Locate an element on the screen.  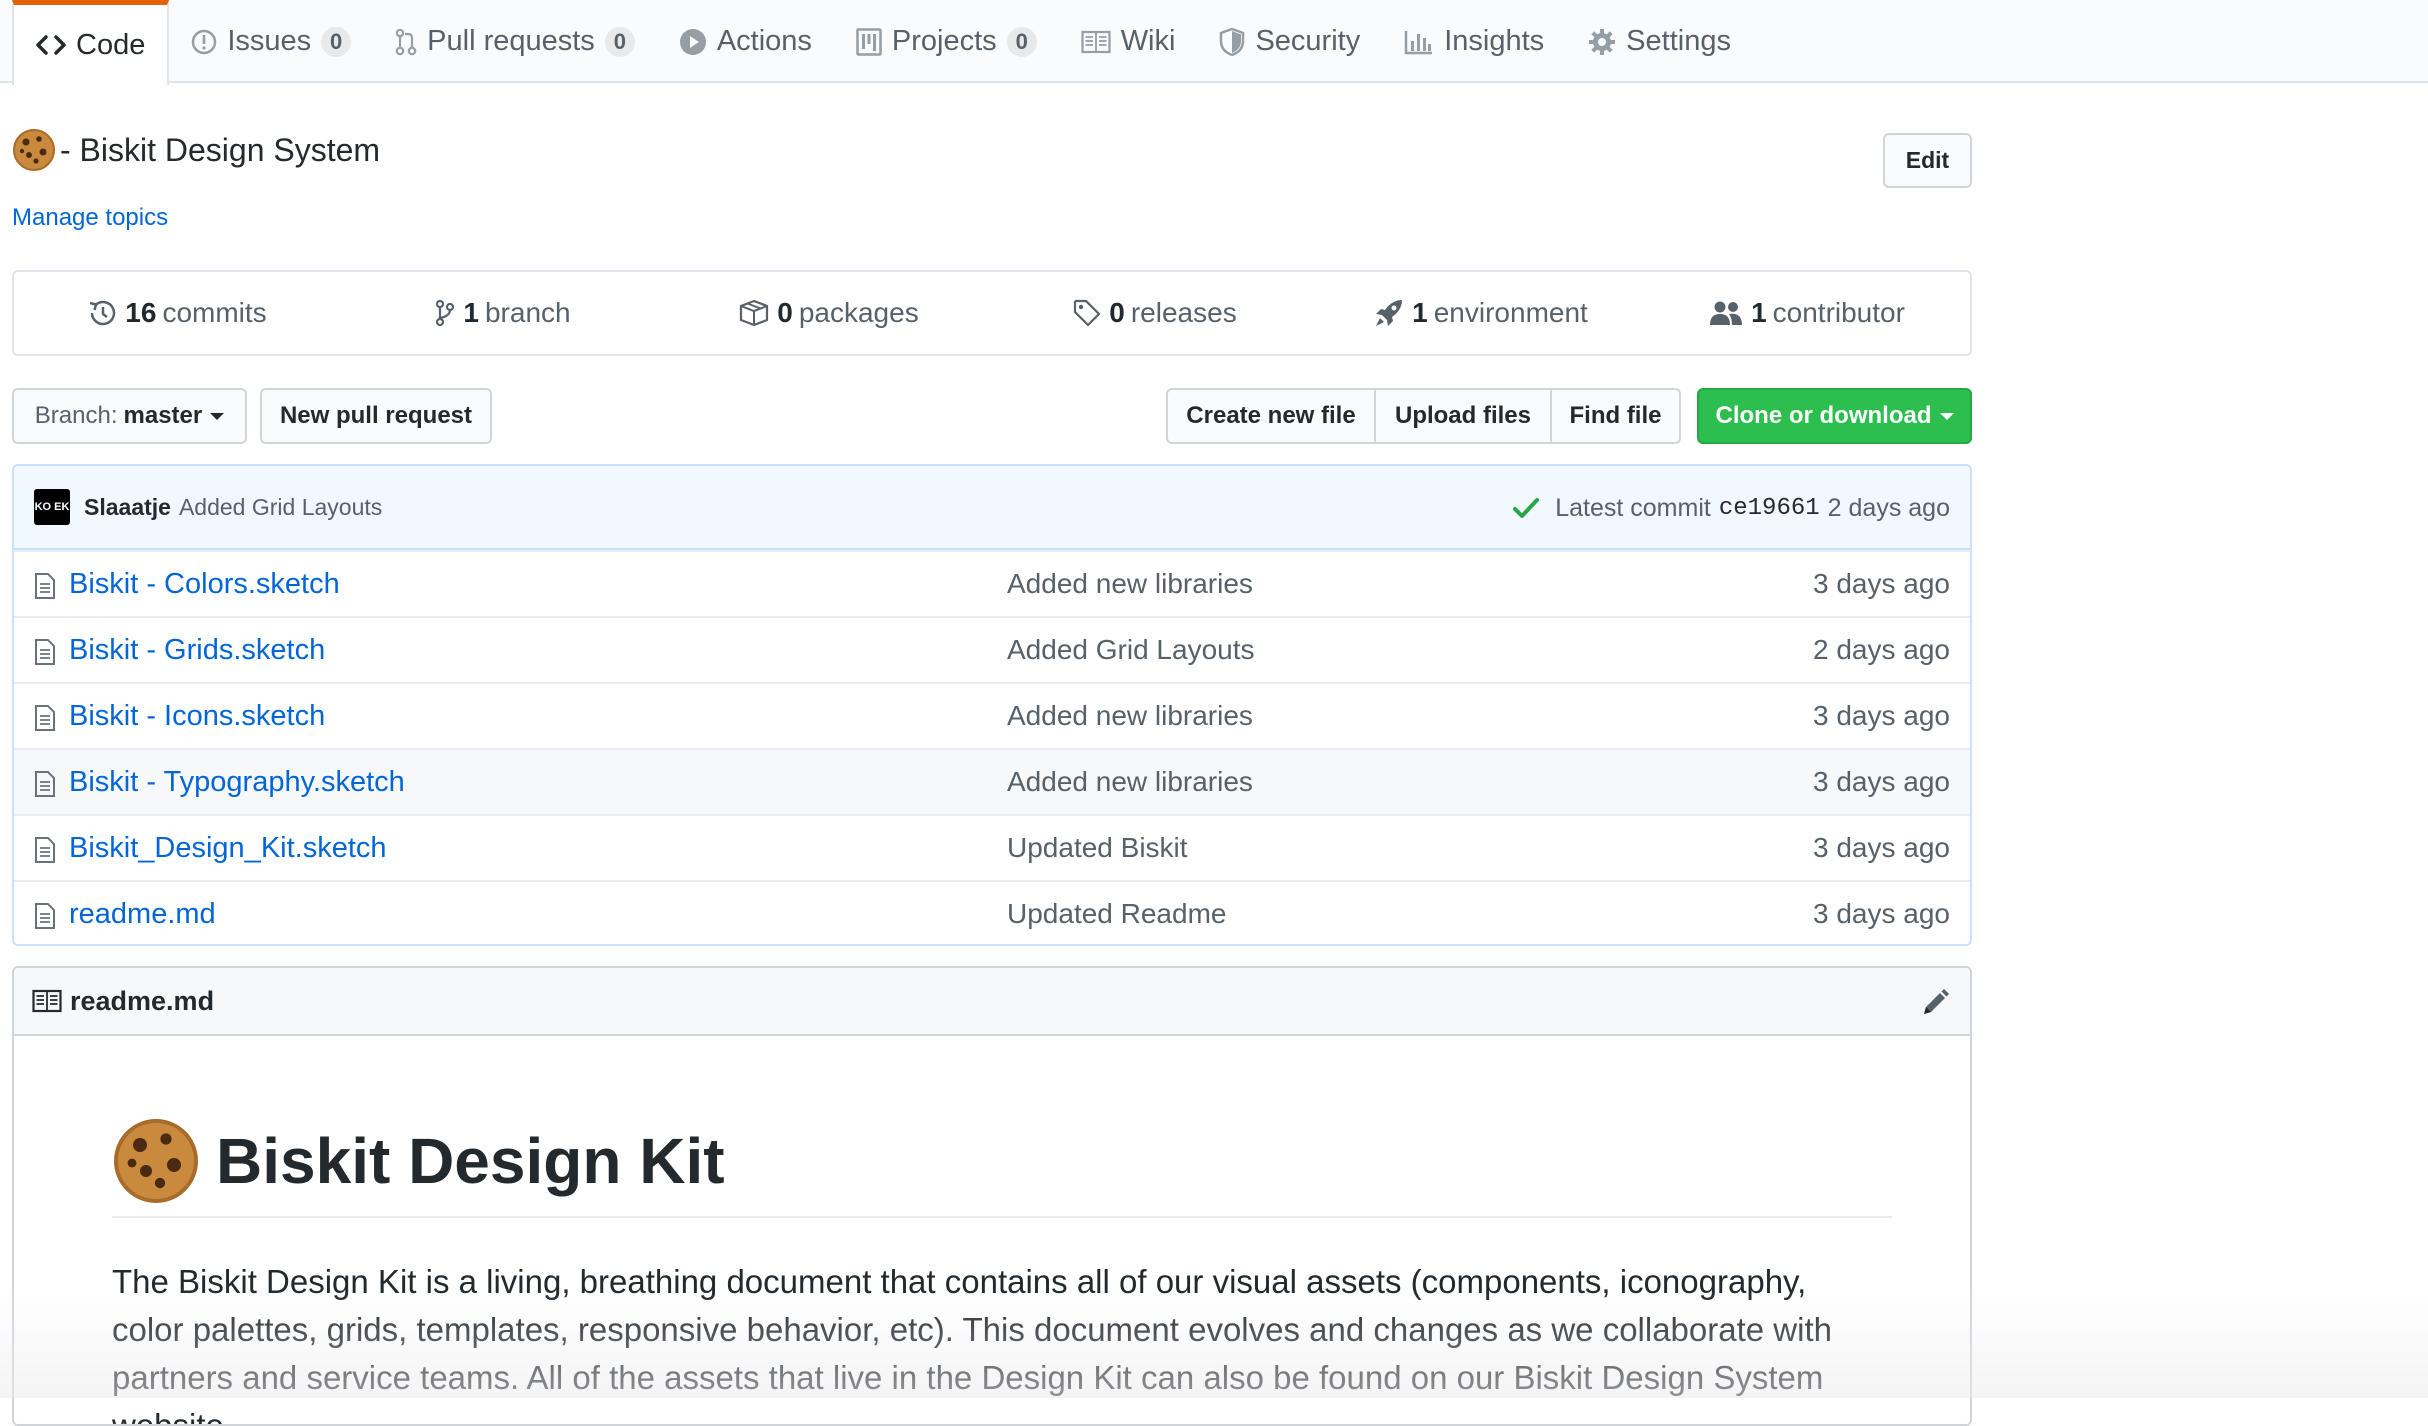
package-icon is located at coordinates (754, 313).